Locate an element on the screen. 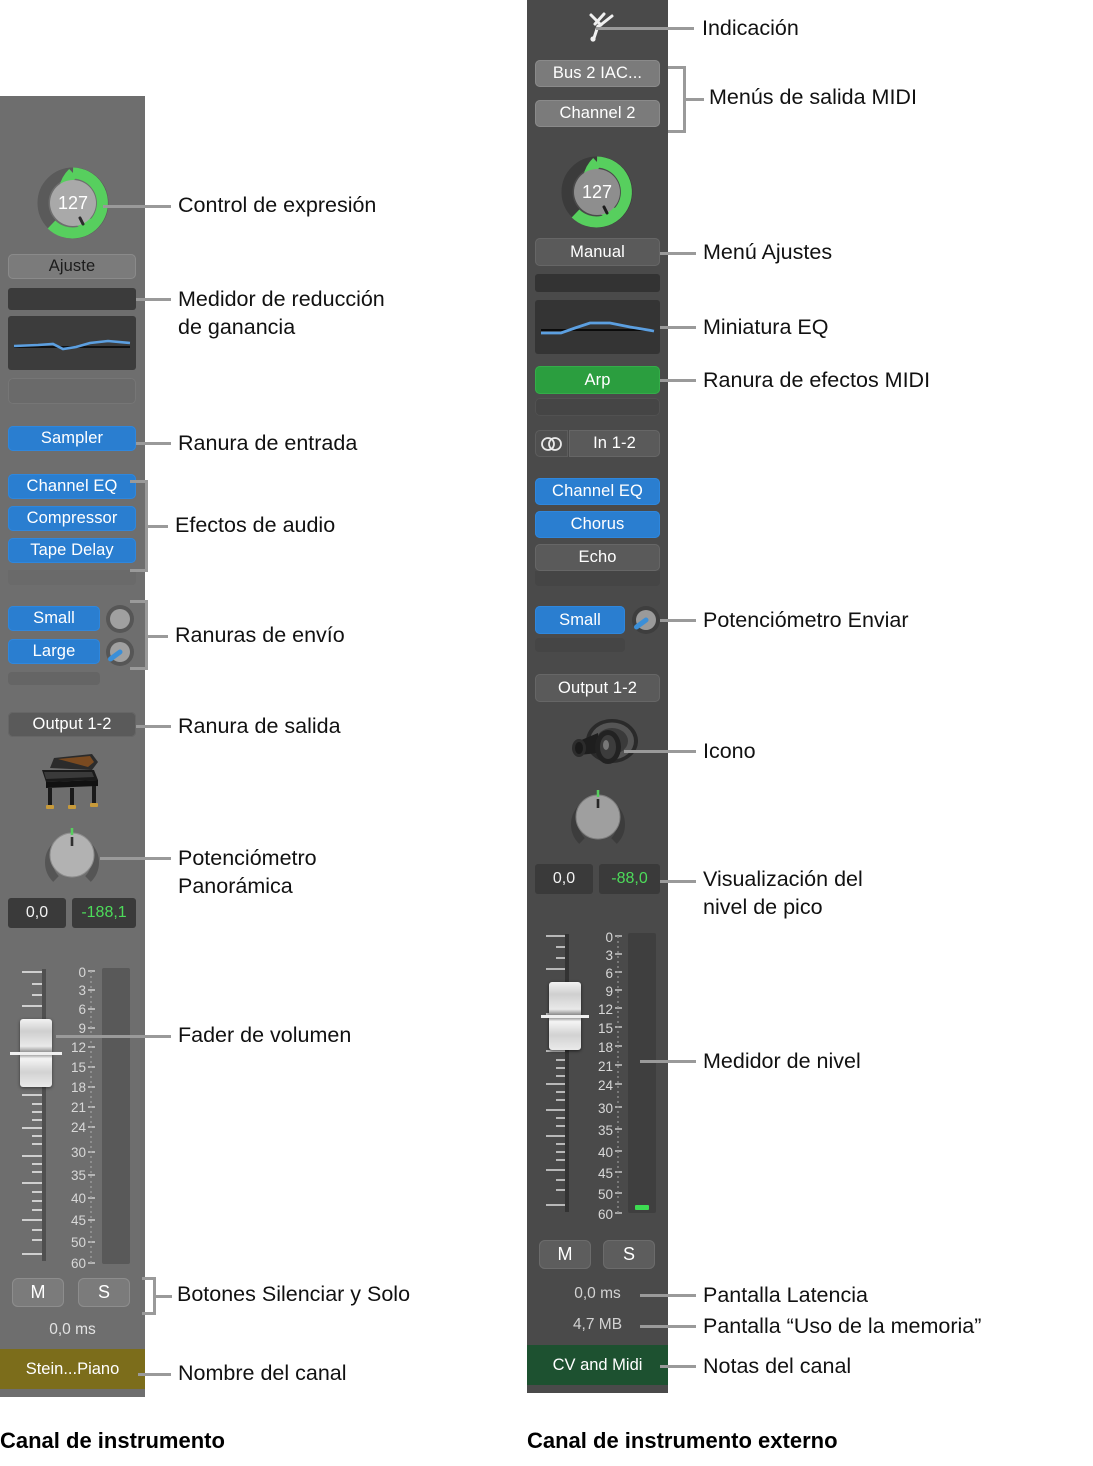 The height and width of the screenshot is (1466, 1093). audio-effect-slot: Compressor is located at coordinates (72, 518).